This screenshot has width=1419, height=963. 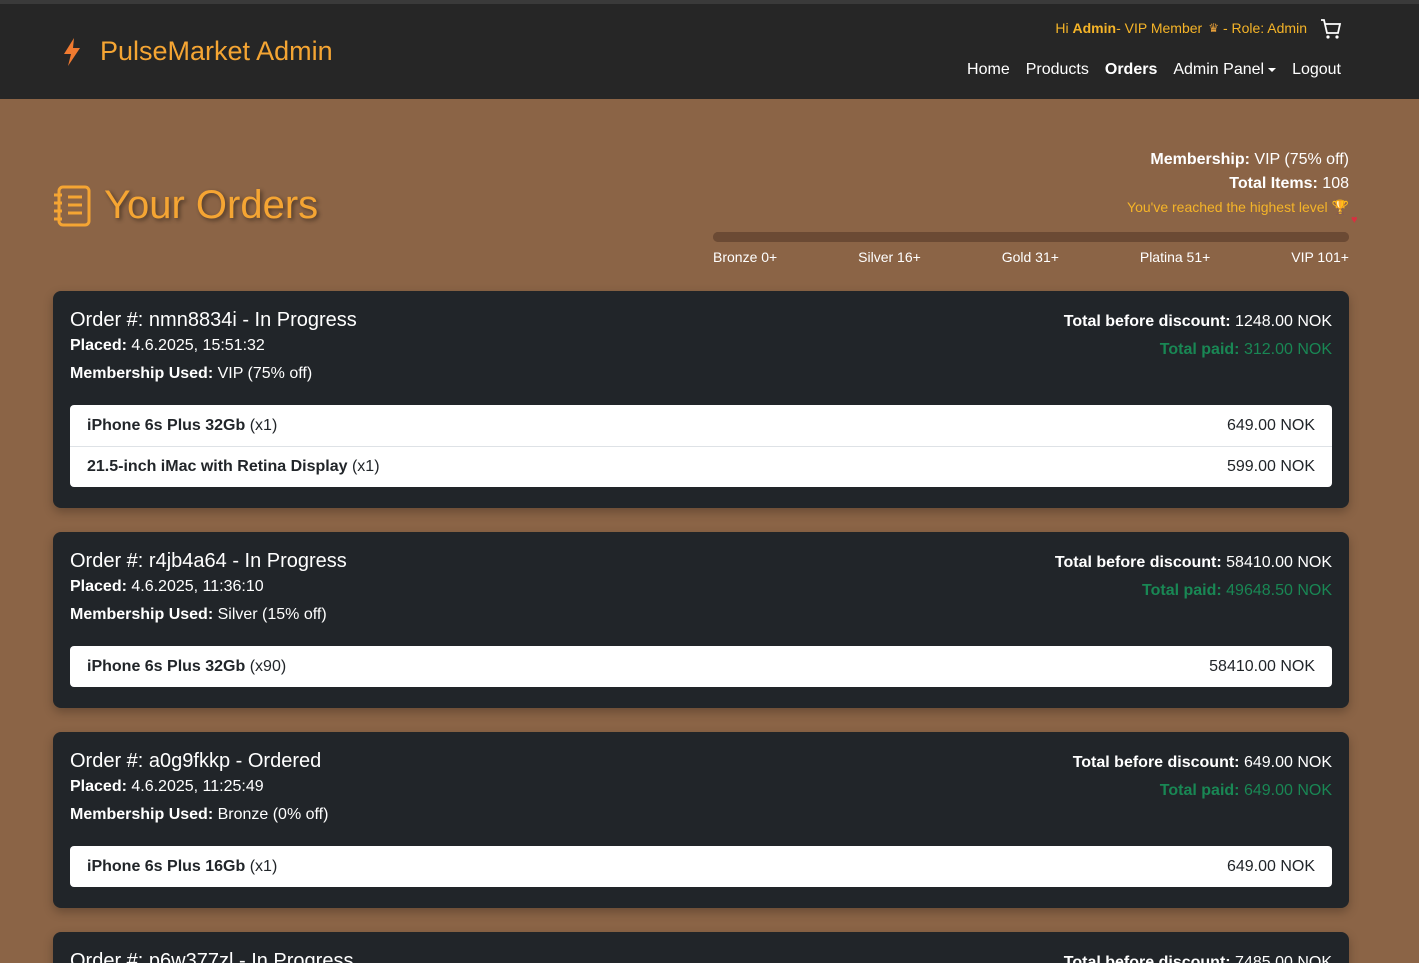 What do you see at coordinates (1331, 29) in the screenshot?
I see `cart-icon` at bounding box center [1331, 29].